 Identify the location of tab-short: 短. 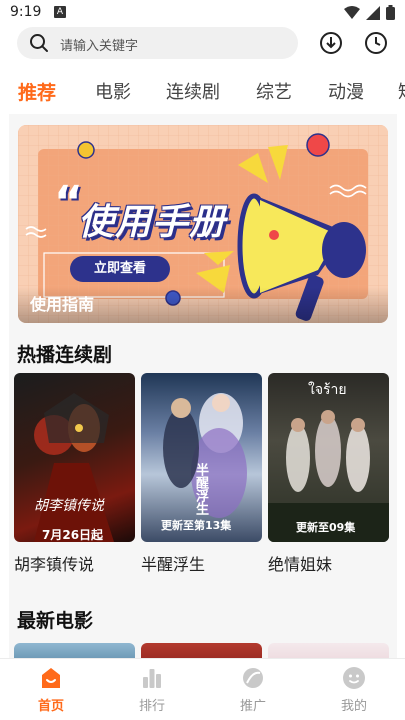
(401, 91).